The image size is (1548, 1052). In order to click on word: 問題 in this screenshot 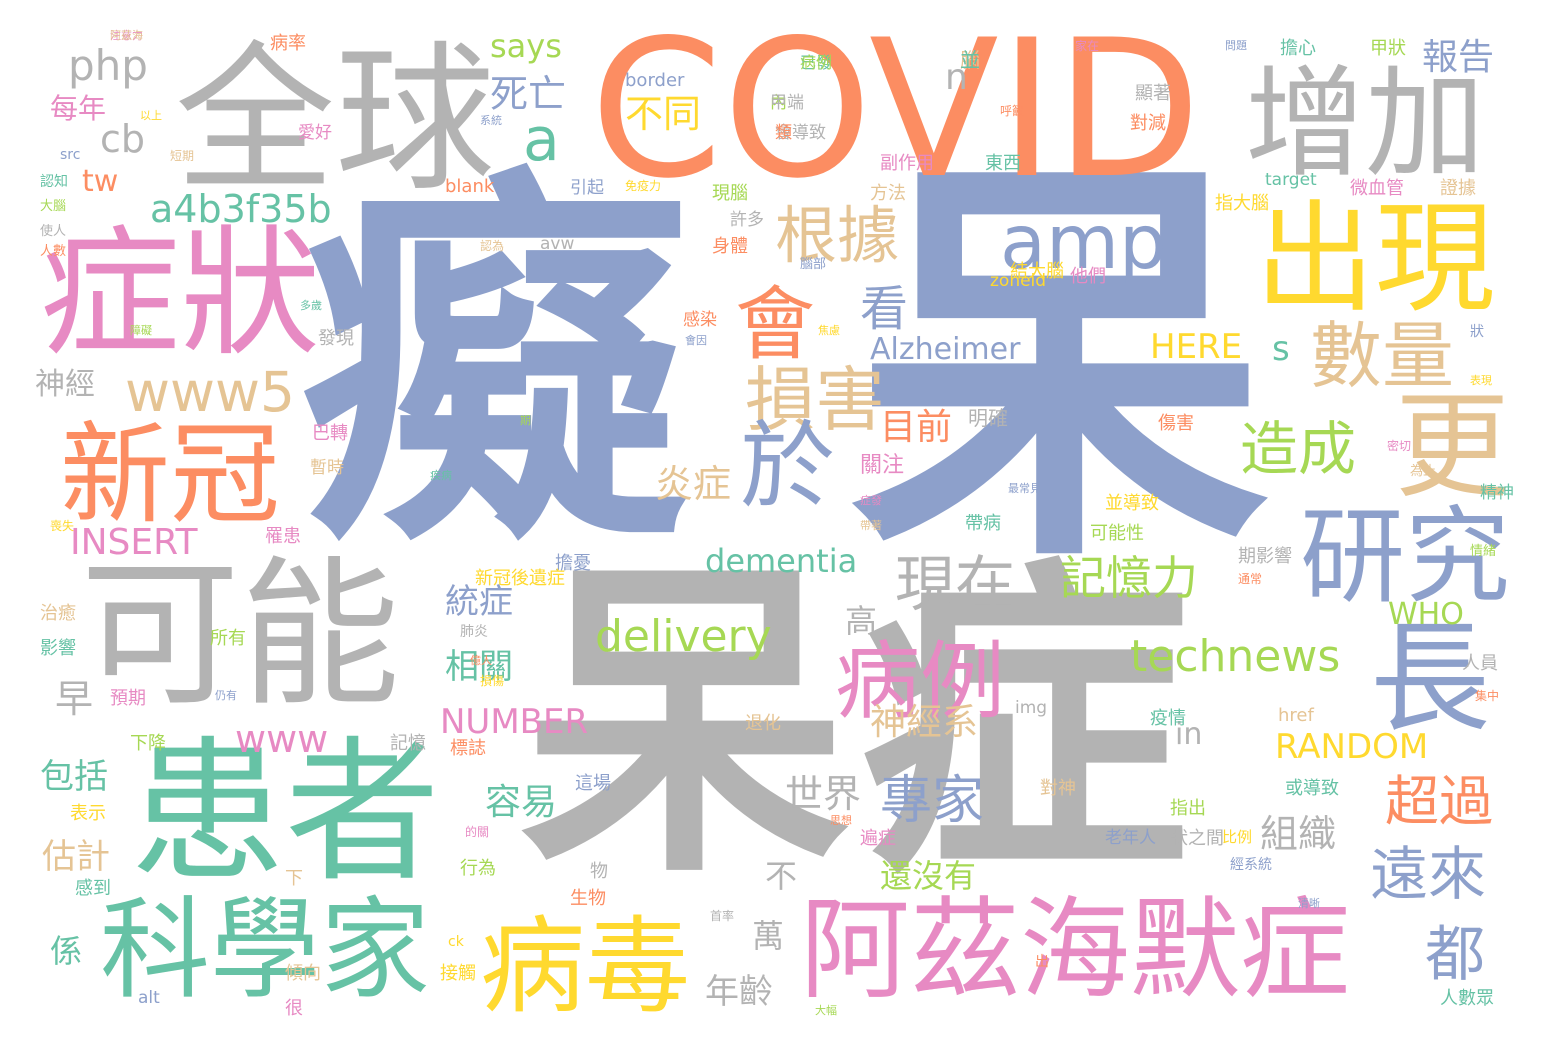, I will do `click(1236, 45)`.